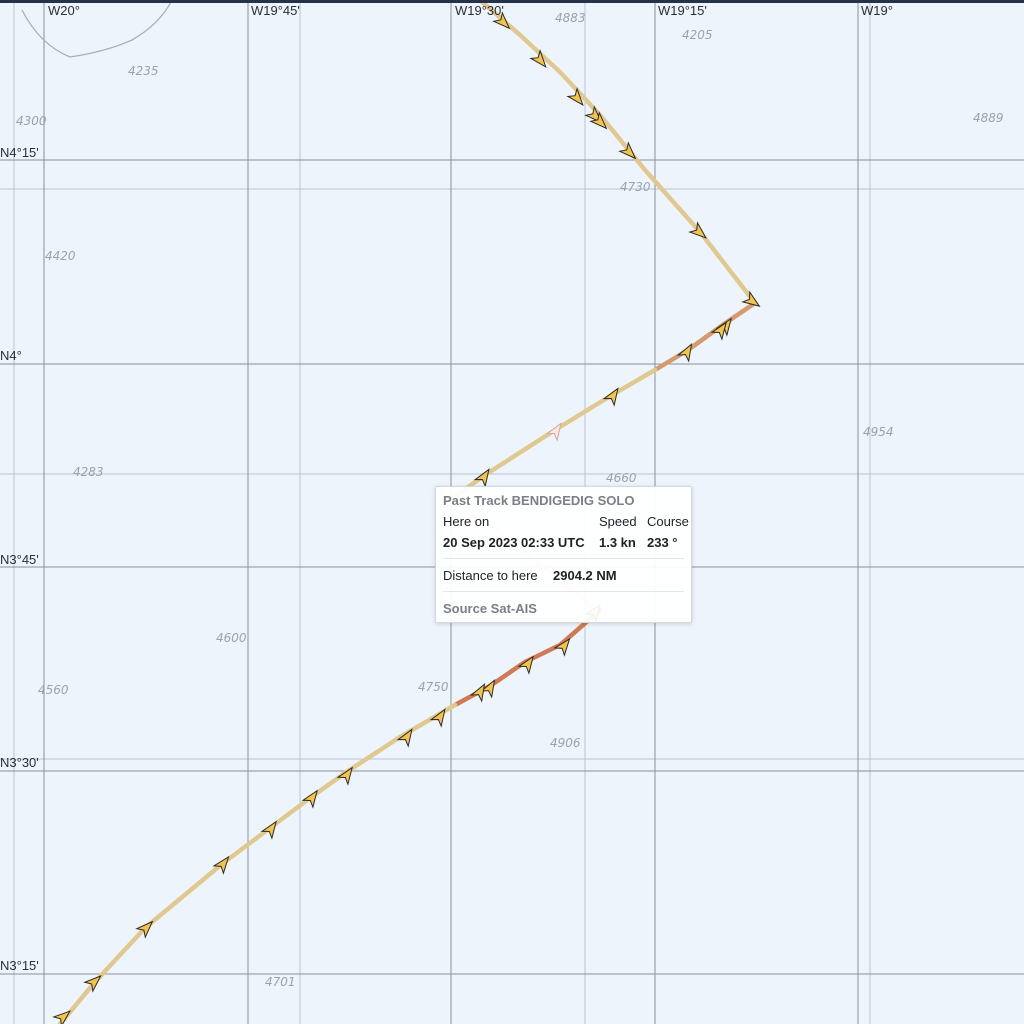  Describe the element at coordinates (280, 982) in the screenshot. I see `depth-sounding: 4701` at that location.